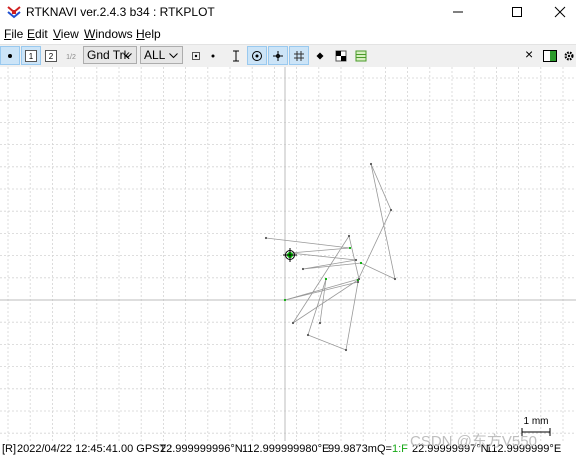 This screenshot has width=576, height=457. I want to click on close-button, so click(556, 12).